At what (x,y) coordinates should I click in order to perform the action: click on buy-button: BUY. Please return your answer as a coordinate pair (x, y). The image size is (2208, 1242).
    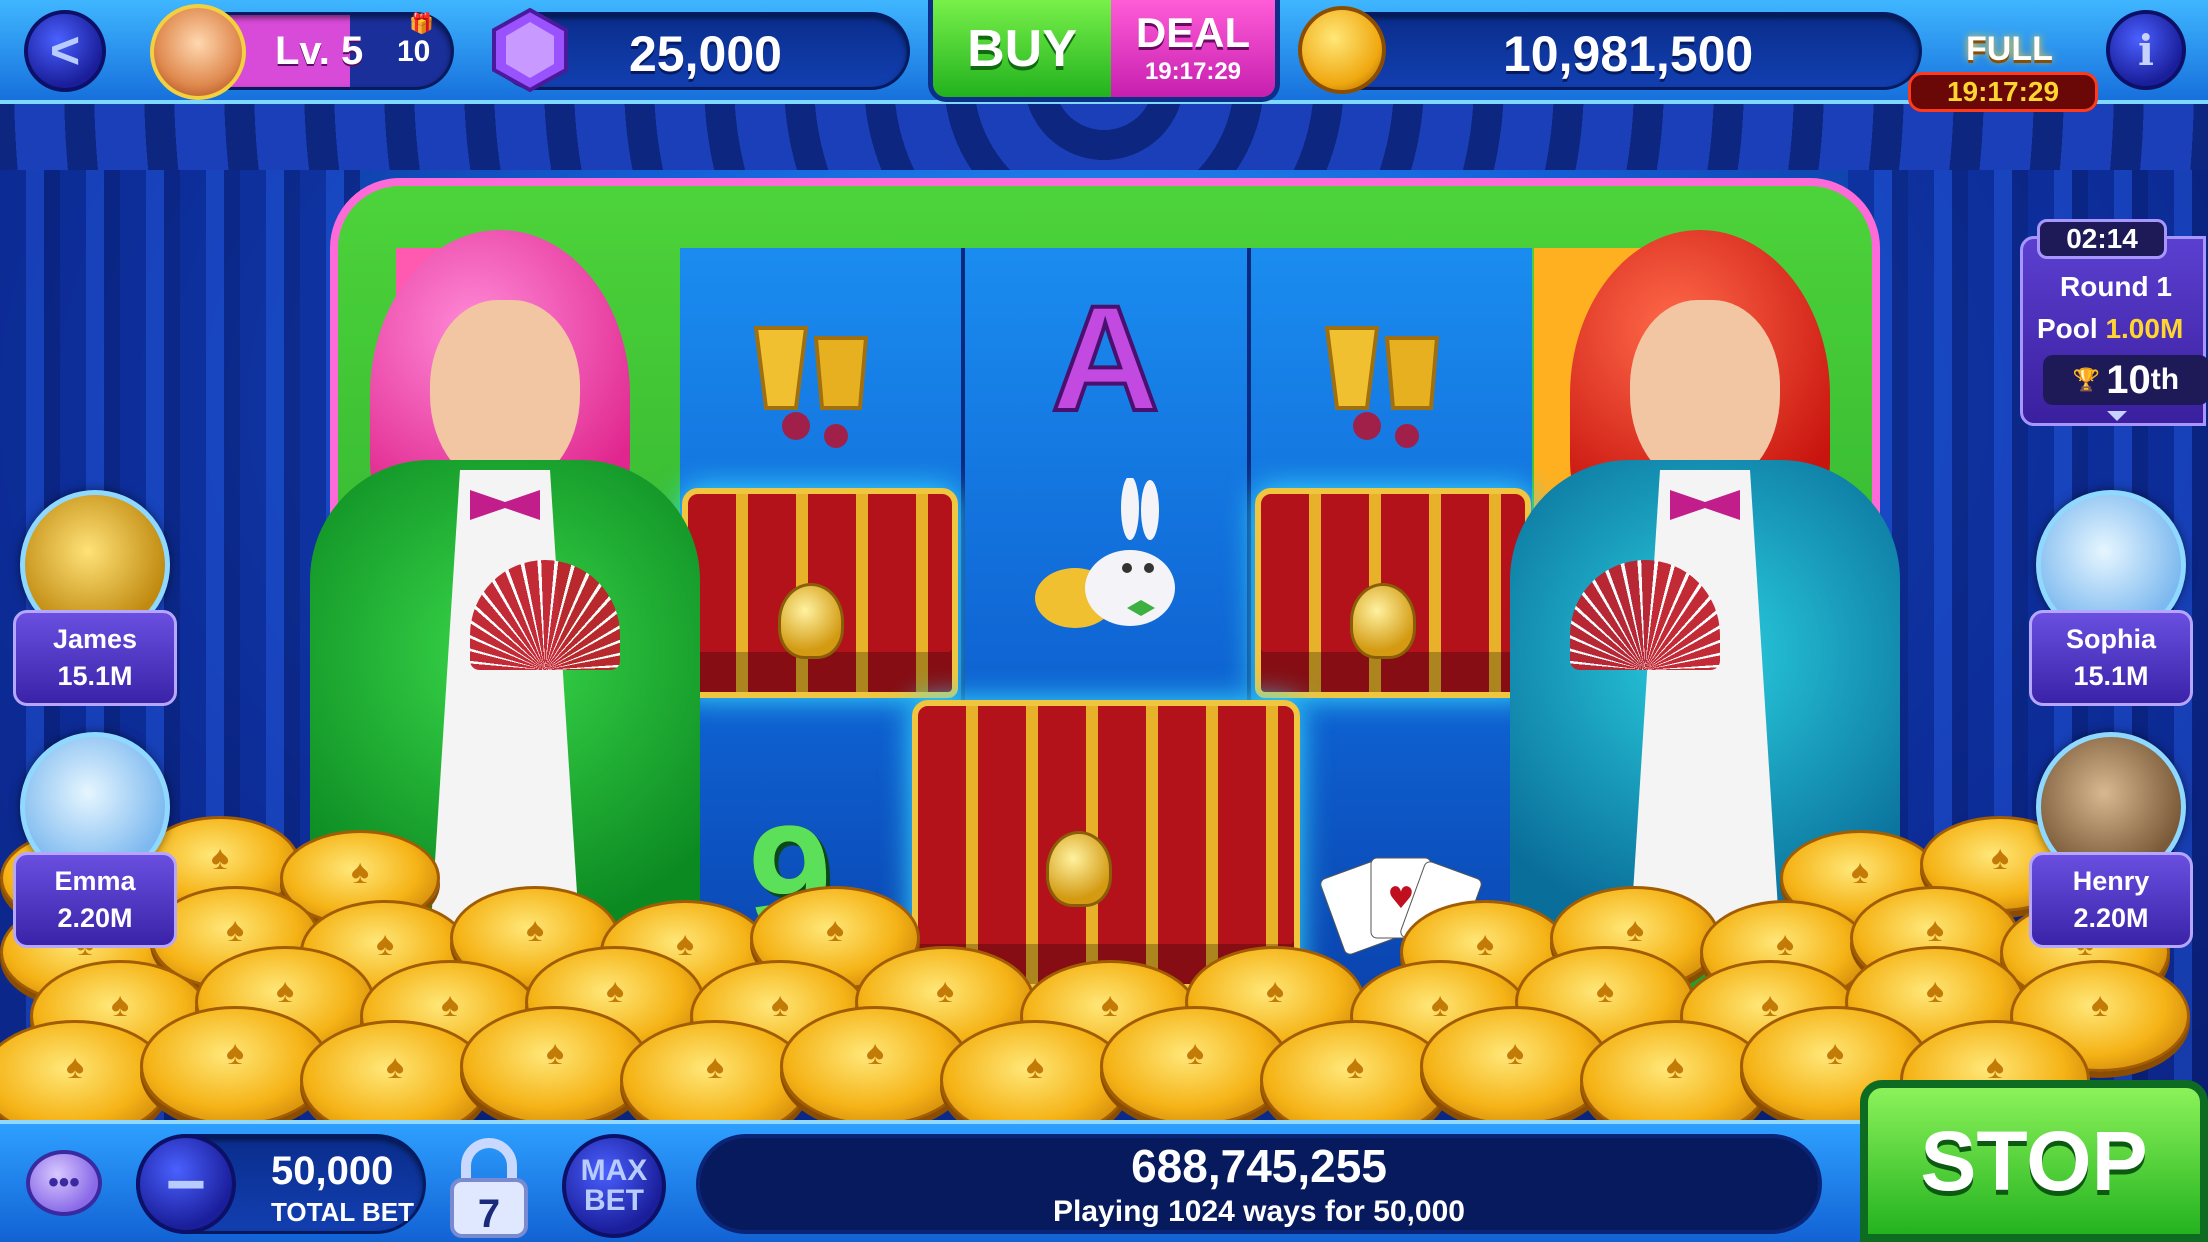
    Looking at the image, I should click on (1022, 48).